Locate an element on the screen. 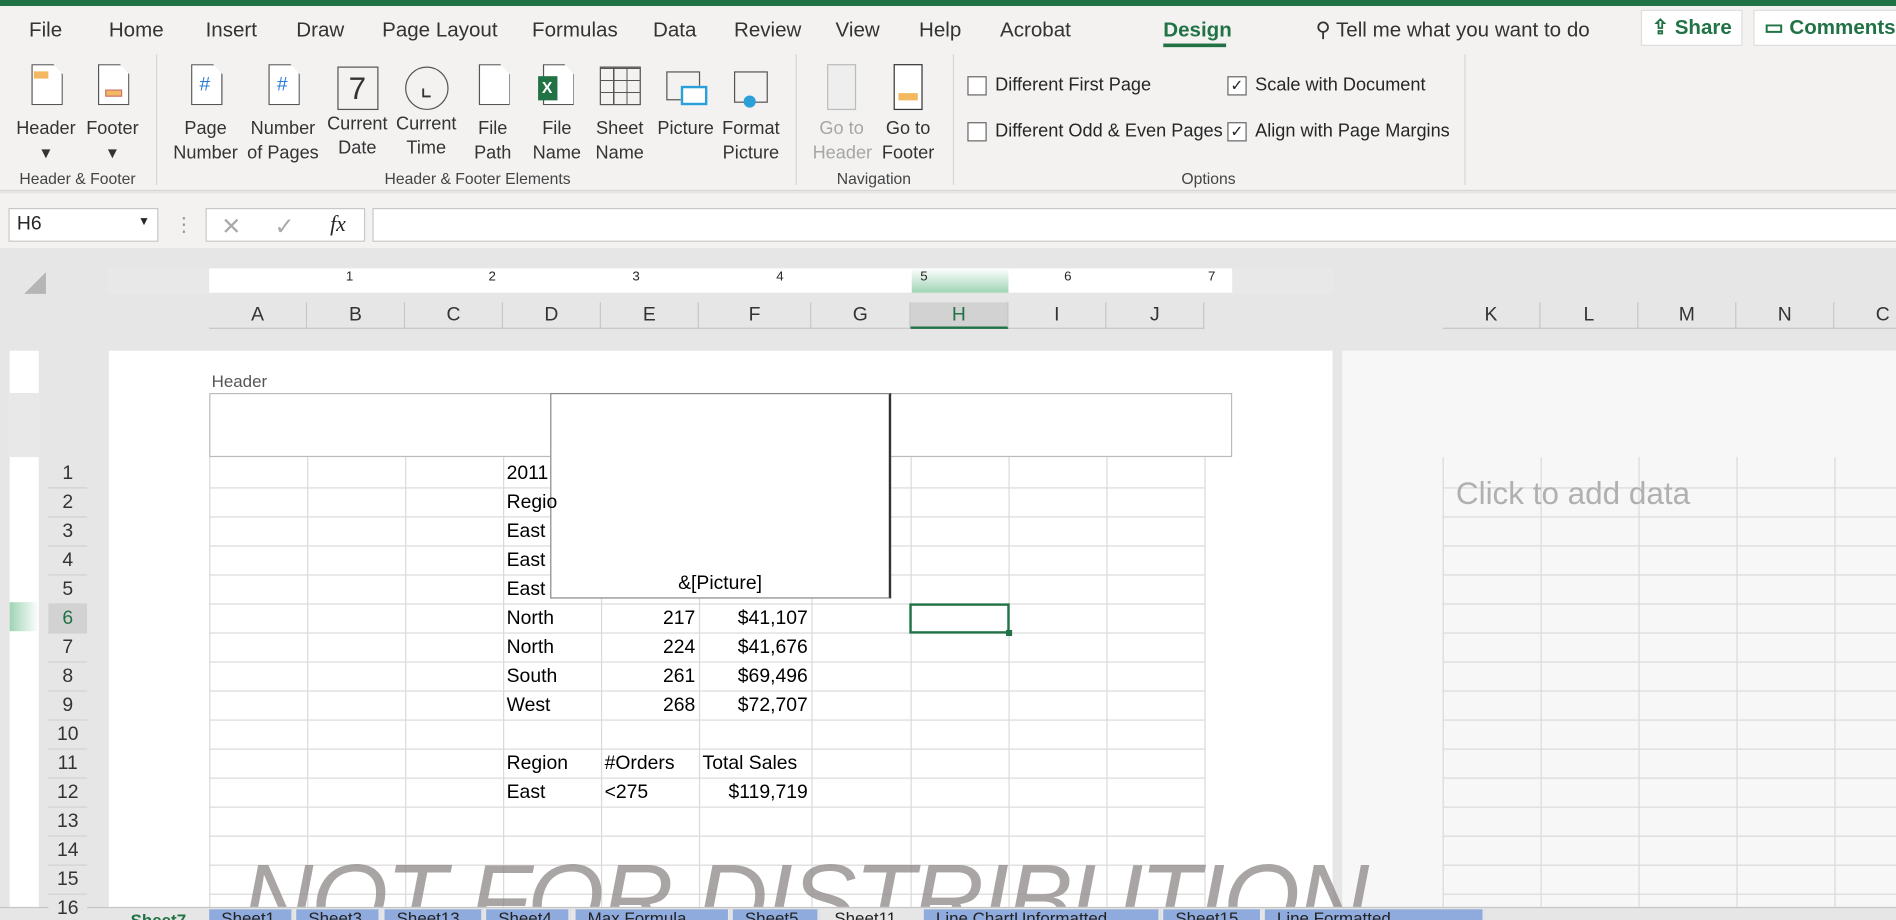 Image resolution: width=1896 pixels, height=920 pixels. number-of-pages-button: # Number of Pages is located at coordinates (283, 112).